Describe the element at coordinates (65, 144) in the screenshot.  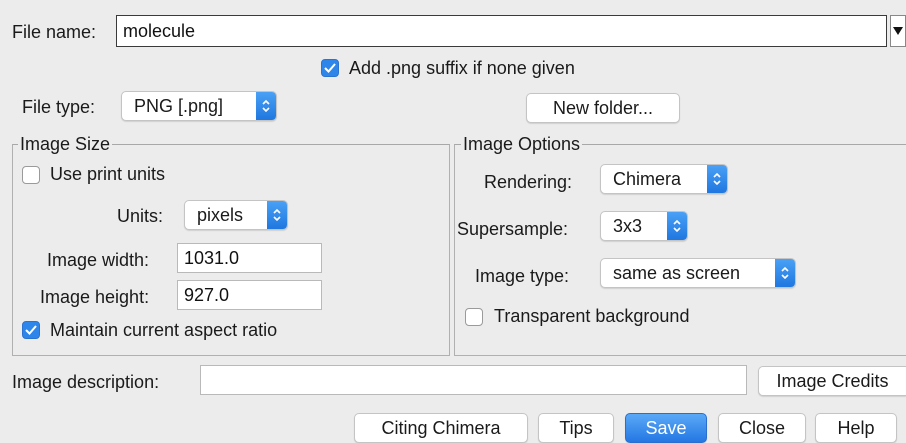
I see `image-size-title: Image Size` at that location.